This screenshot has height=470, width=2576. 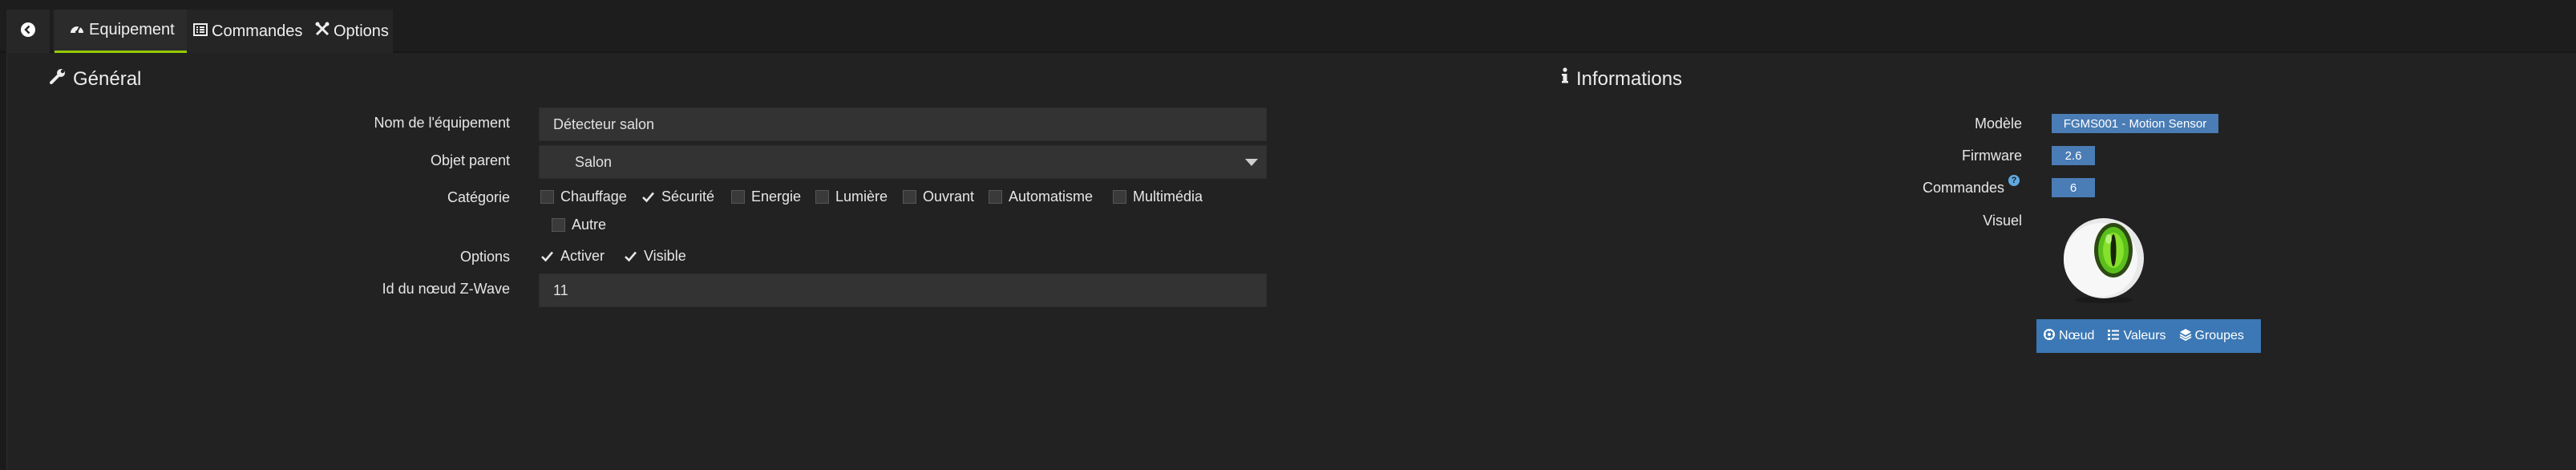 What do you see at coordinates (2115, 336) in the screenshot?
I see `list-icon` at bounding box center [2115, 336].